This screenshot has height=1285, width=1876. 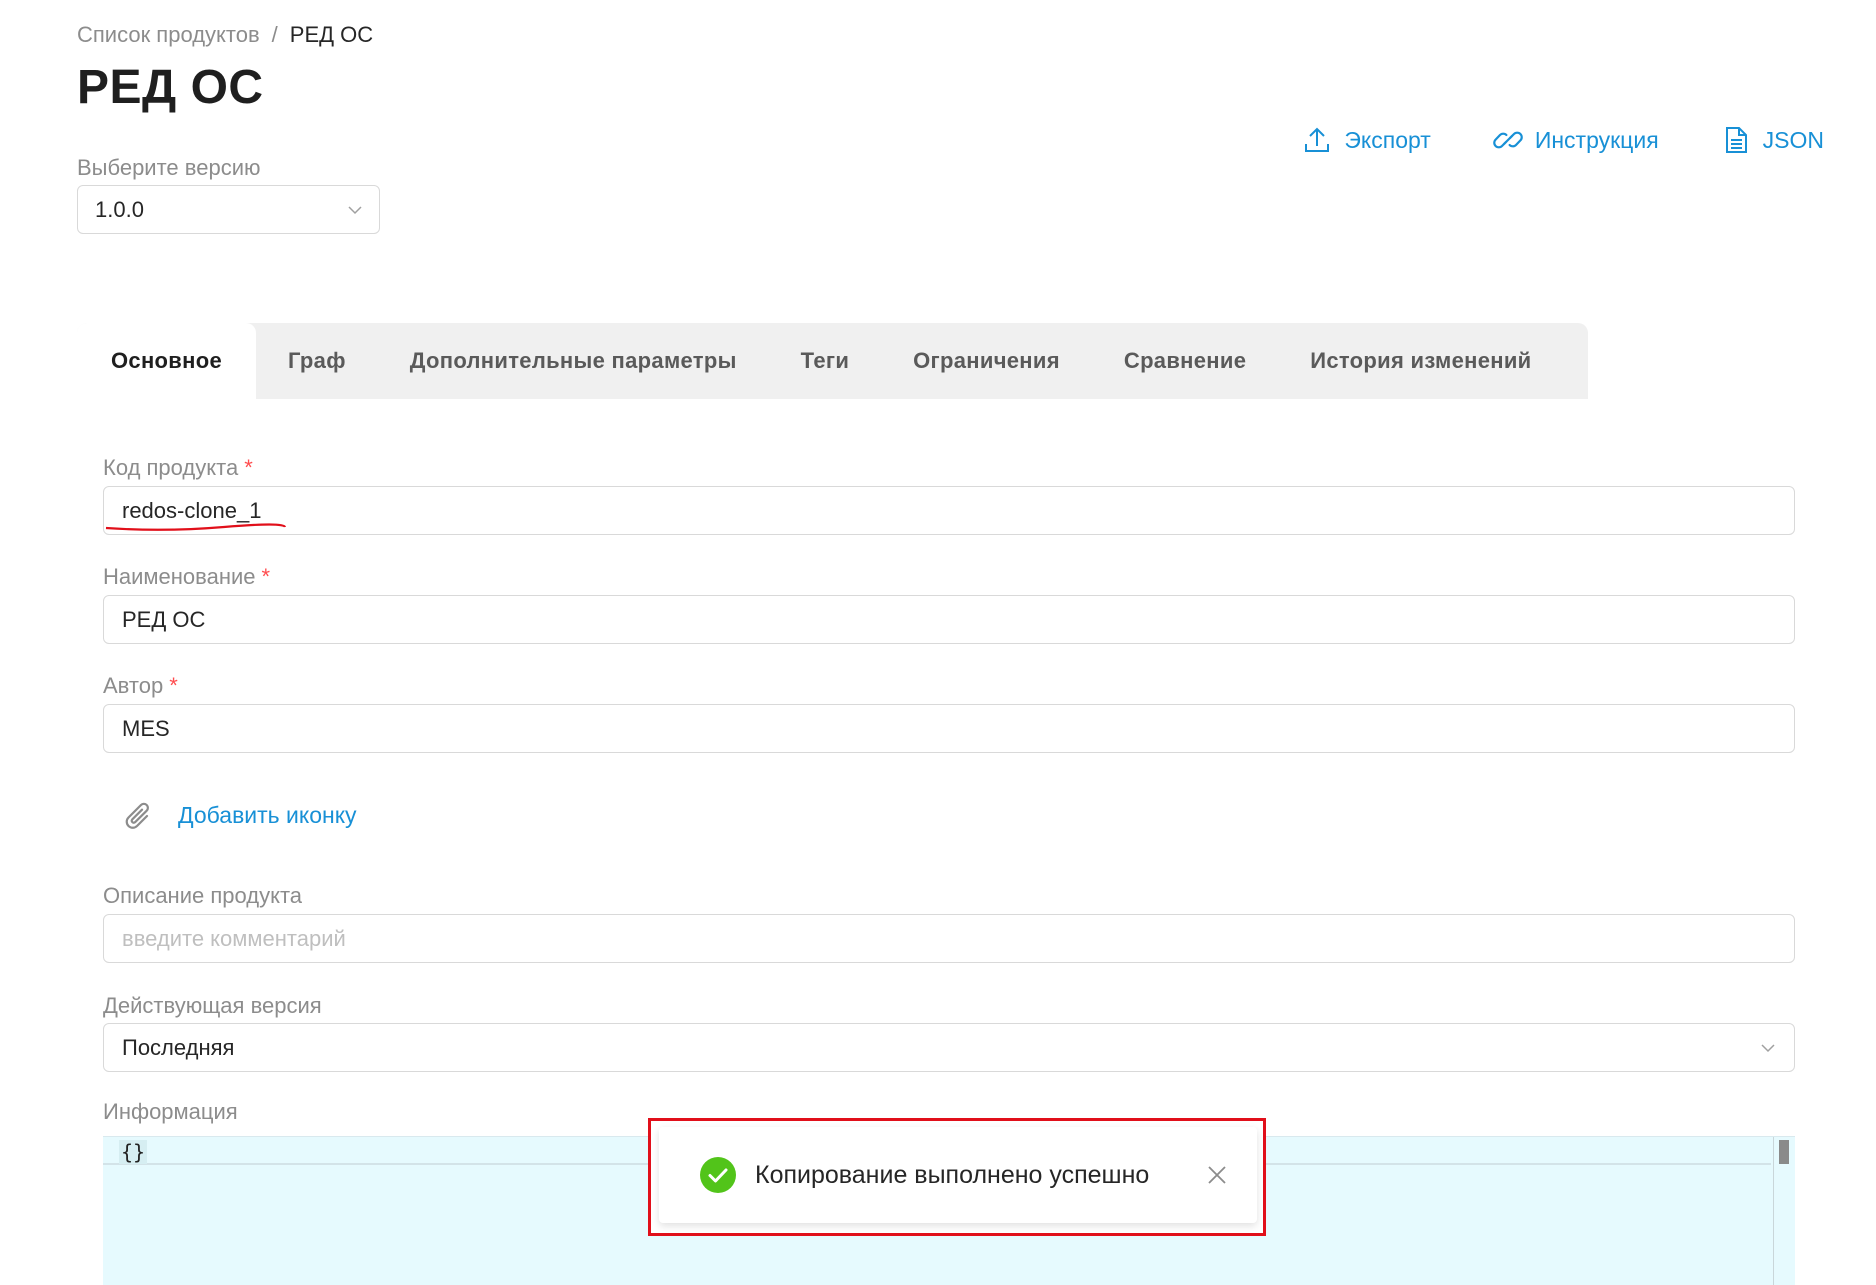 I want to click on red-underline-annotation, so click(x=196, y=527).